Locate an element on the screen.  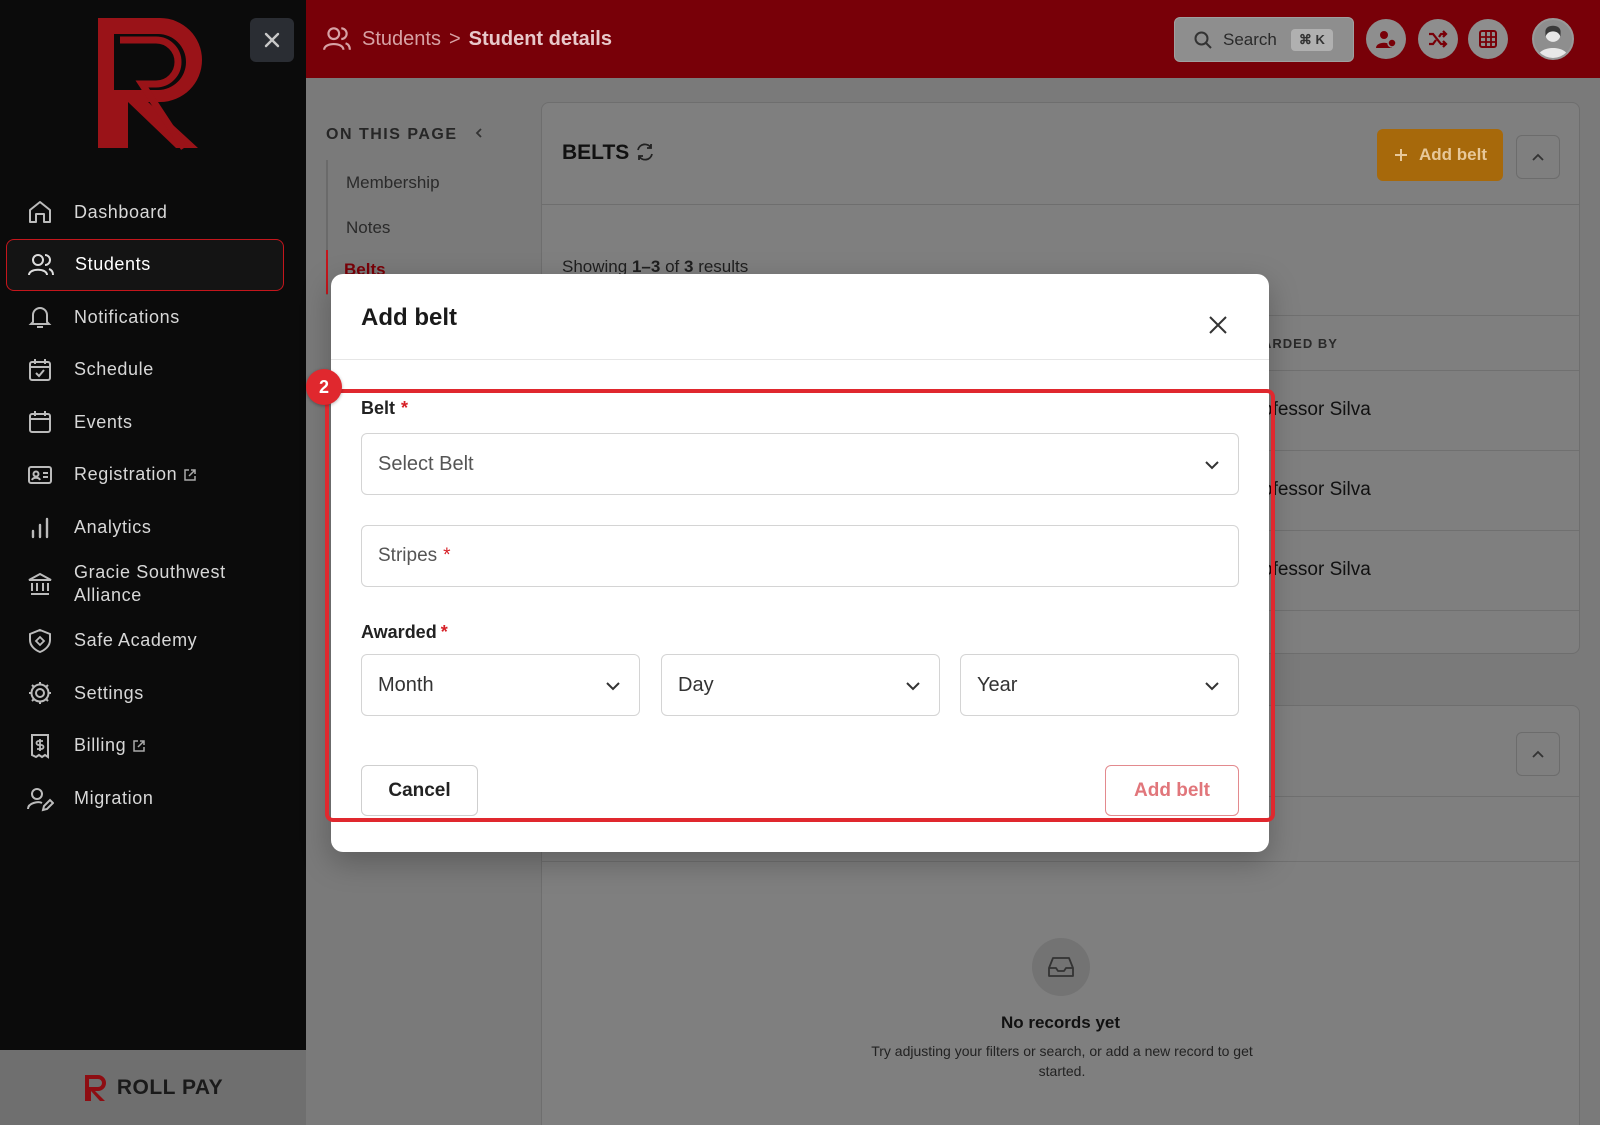
search-button: Search ⌘ K is located at coordinates (1264, 39).